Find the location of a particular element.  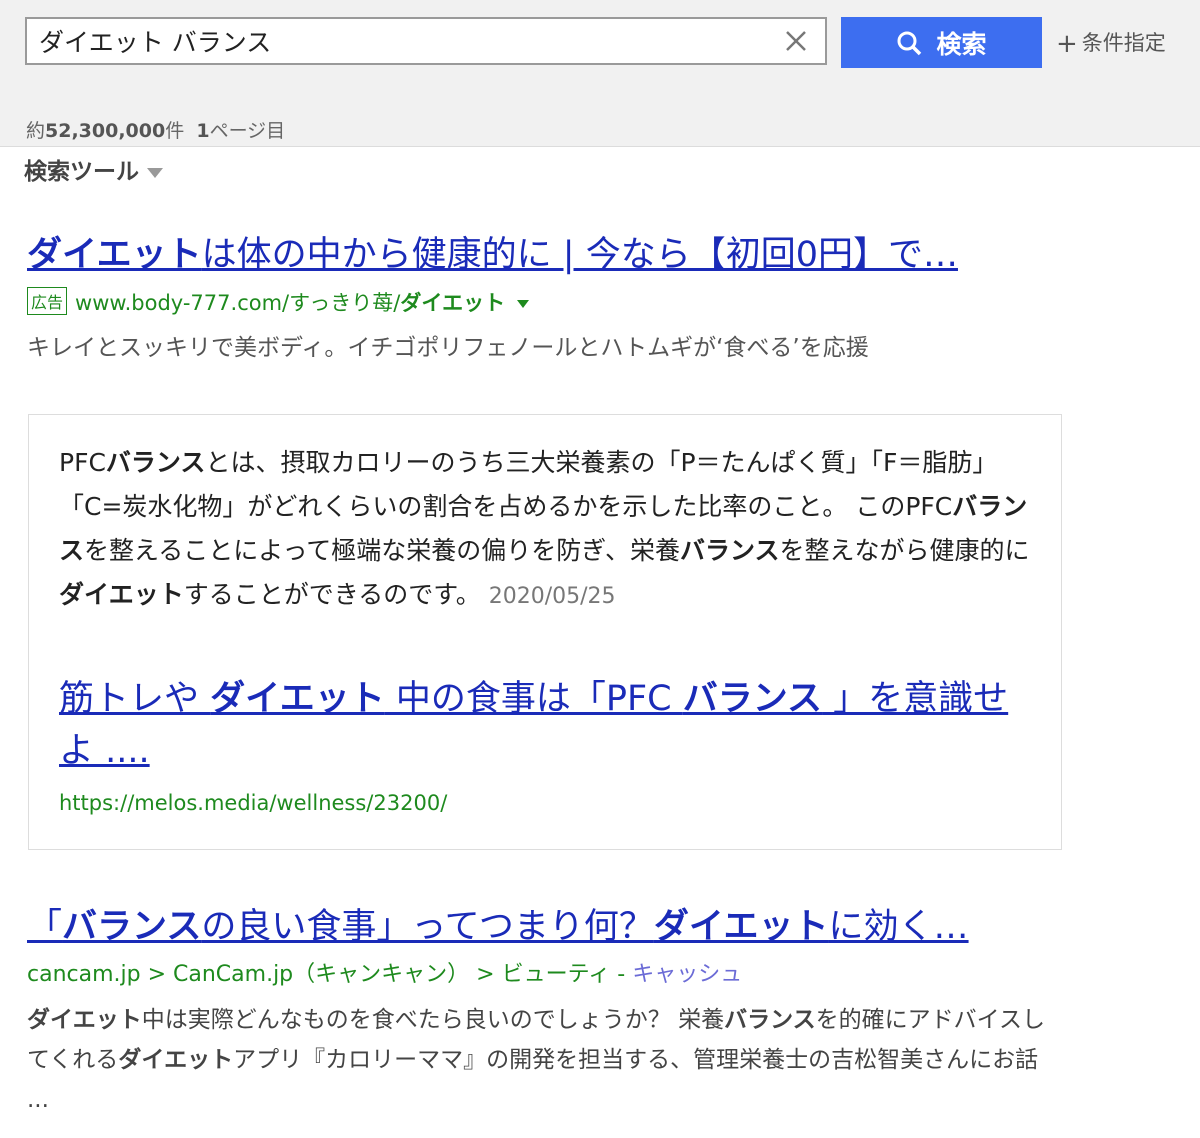

ad-url-bold: ダイエット is located at coordinates (453, 303).